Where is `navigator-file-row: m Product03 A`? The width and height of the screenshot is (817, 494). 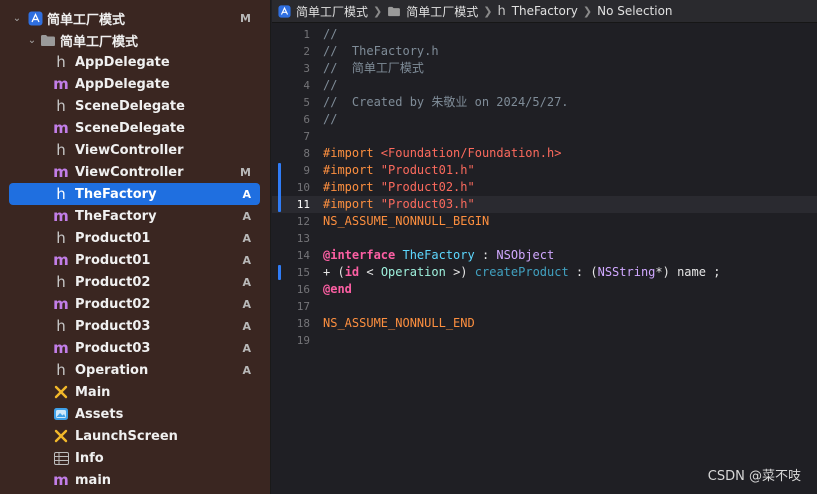
navigator-file-row: m Product03 A is located at coordinates (135, 348).